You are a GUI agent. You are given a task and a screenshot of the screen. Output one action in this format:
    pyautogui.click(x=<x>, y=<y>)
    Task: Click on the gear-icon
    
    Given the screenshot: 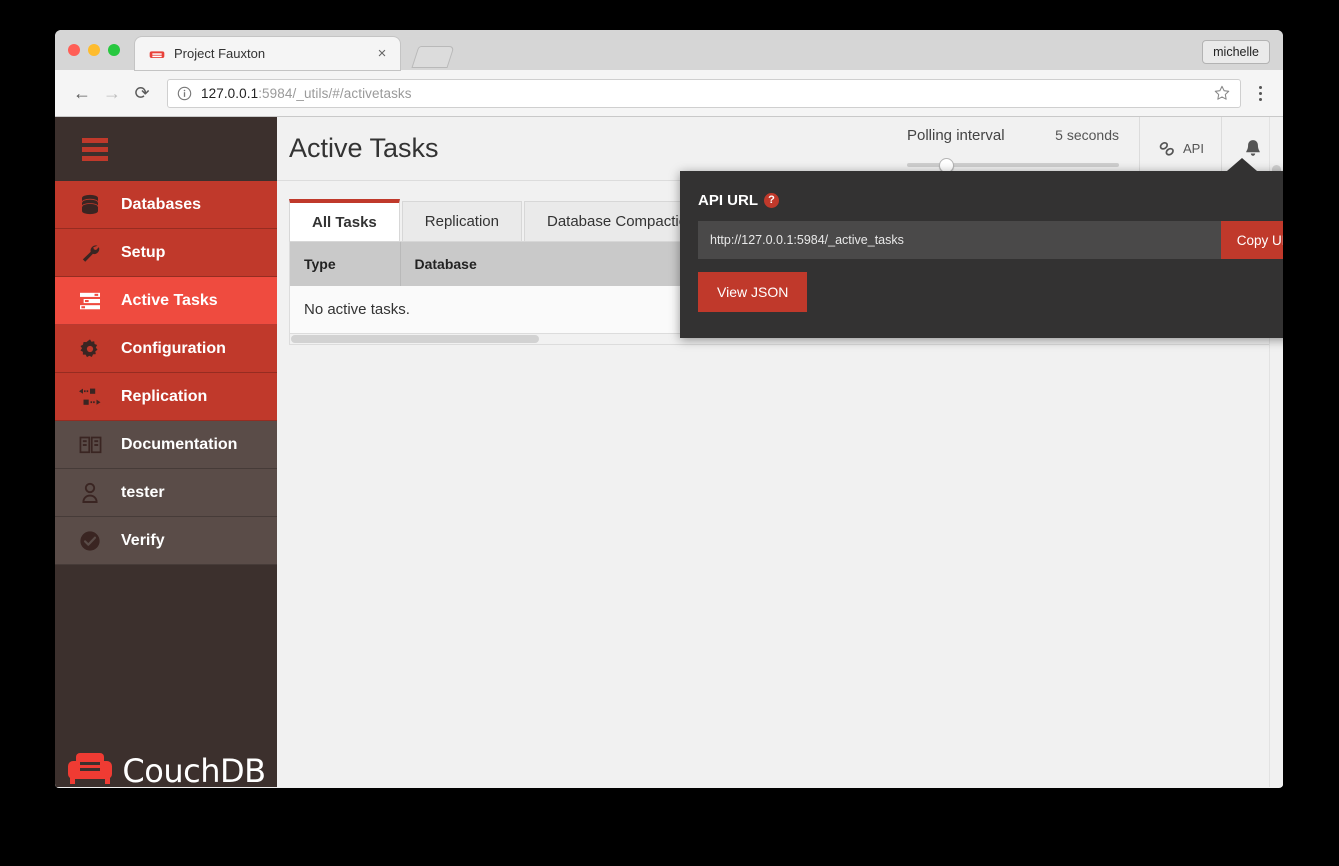 What is the action you would take?
    pyautogui.click(x=90, y=349)
    